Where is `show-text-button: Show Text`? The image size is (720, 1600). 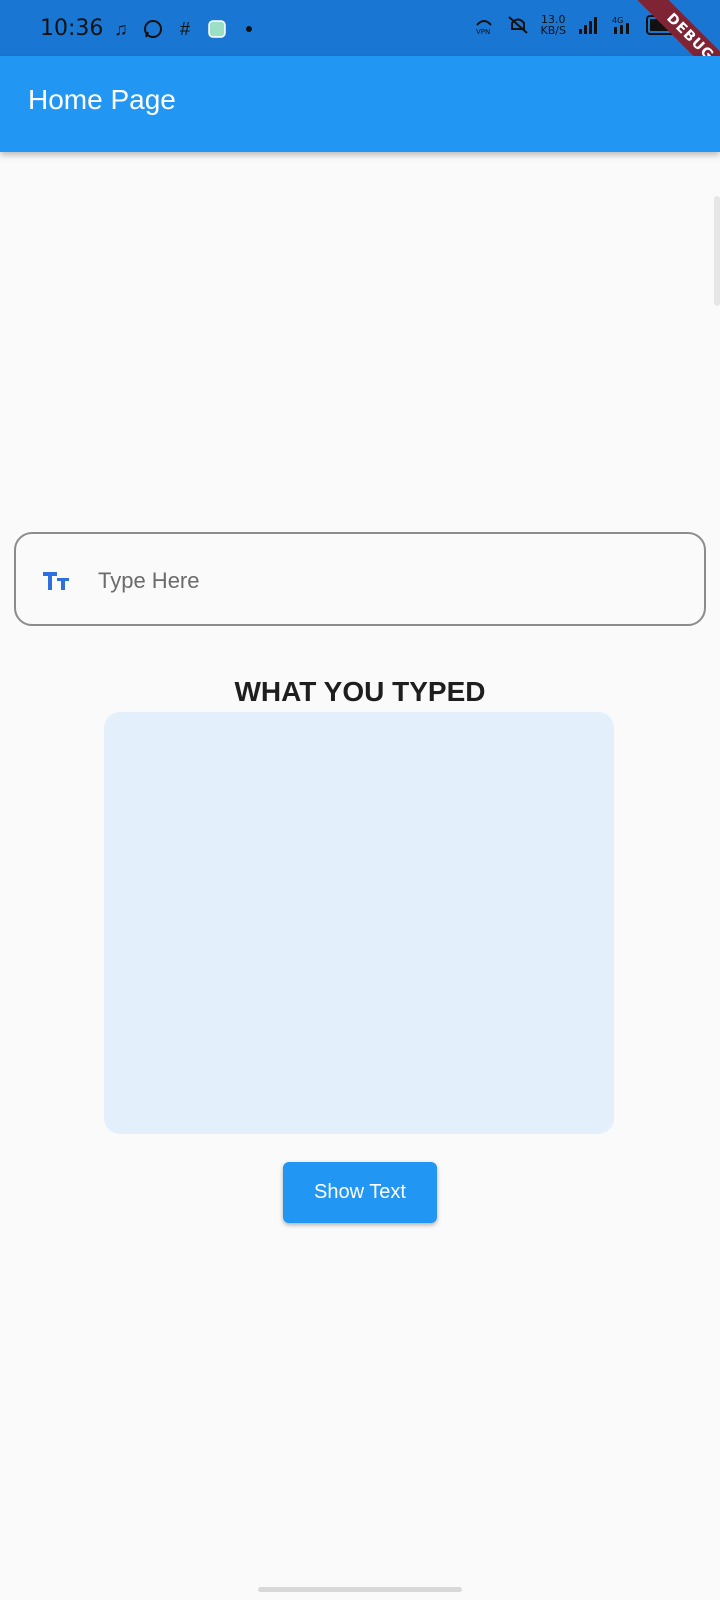 show-text-button: Show Text is located at coordinates (360, 1192).